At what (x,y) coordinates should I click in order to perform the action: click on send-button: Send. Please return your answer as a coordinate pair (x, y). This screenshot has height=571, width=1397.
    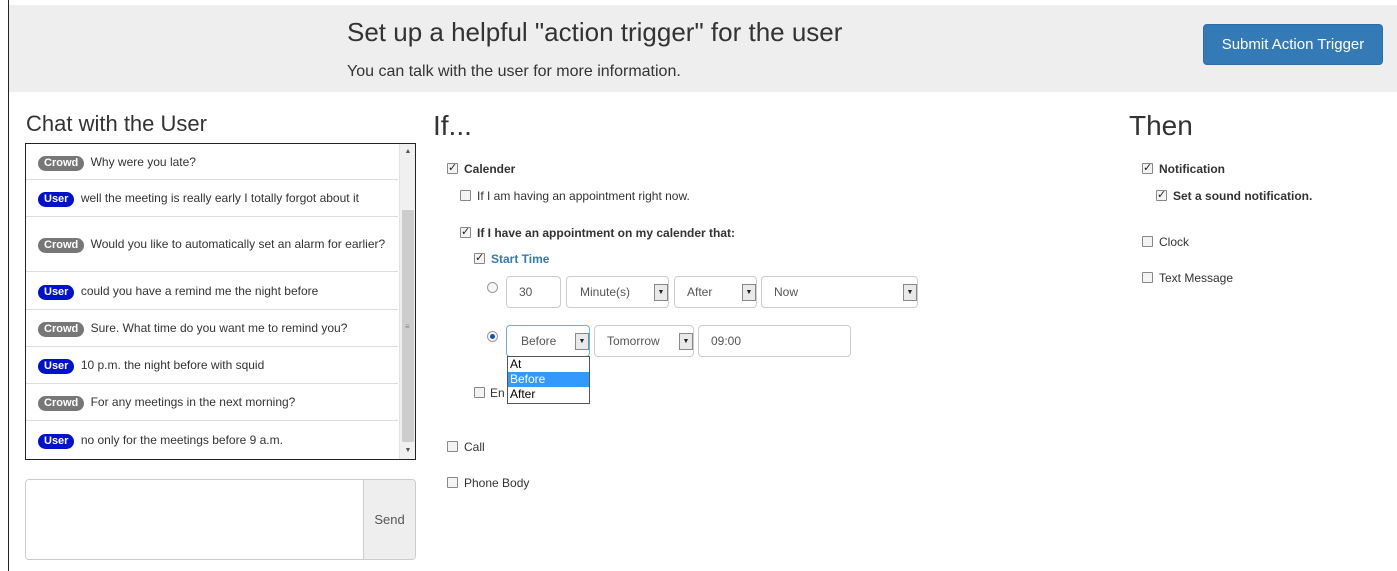
    Looking at the image, I should click on (389, 519).